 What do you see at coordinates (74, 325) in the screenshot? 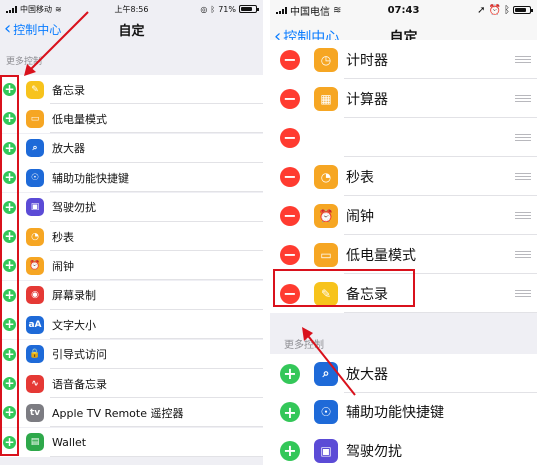
I see `control-label: 文字大小` at bounding box center [74, 325].